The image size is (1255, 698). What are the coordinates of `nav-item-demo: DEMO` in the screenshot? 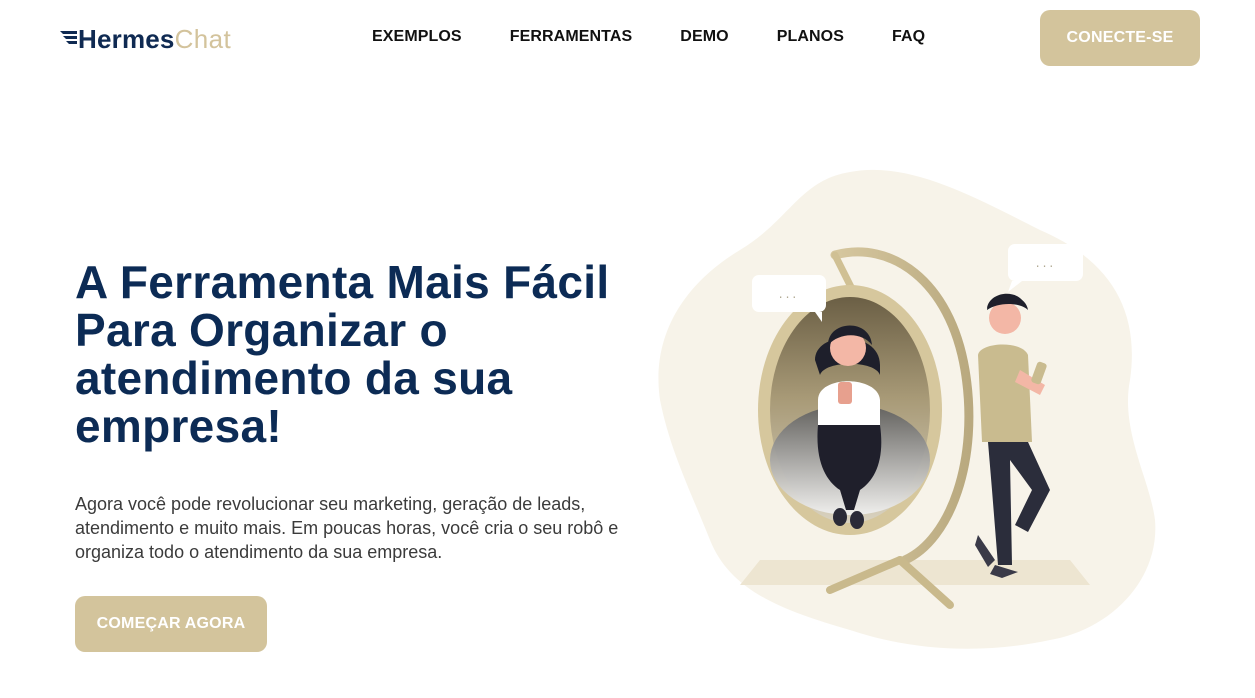 It's located at (704, 37).